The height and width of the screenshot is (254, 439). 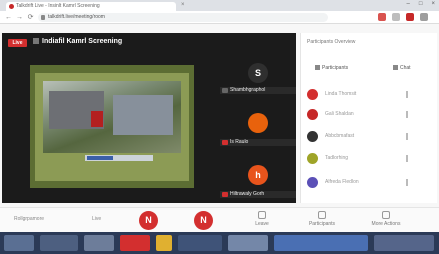 What do you see at coordinates (29, 219) in the screenshot?
I see `meeting-info: Rollgrpamore` at bounding box center [29, 219].